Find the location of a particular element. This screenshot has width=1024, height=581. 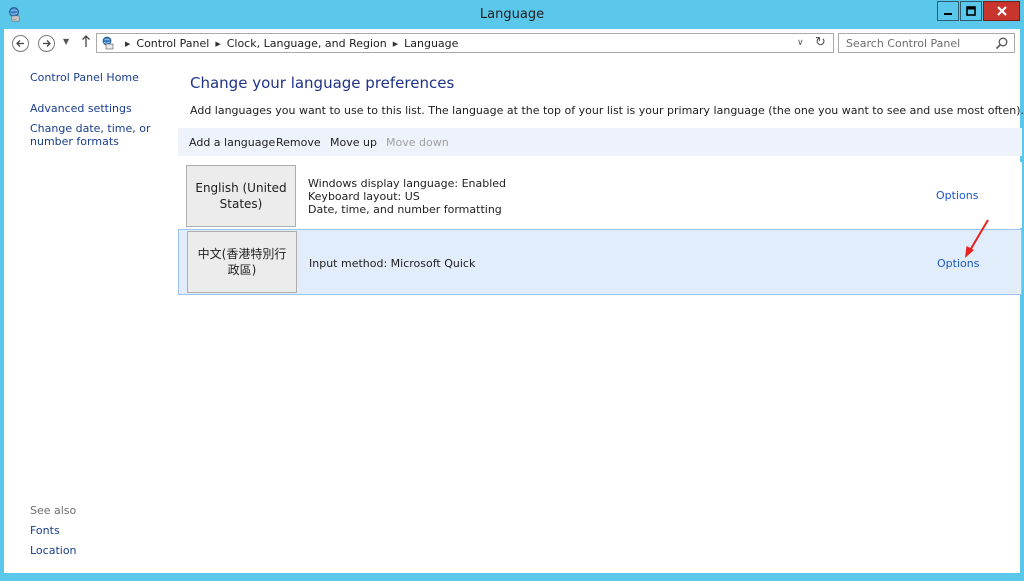

title-bar: Language is located at coordinates (512, 14).